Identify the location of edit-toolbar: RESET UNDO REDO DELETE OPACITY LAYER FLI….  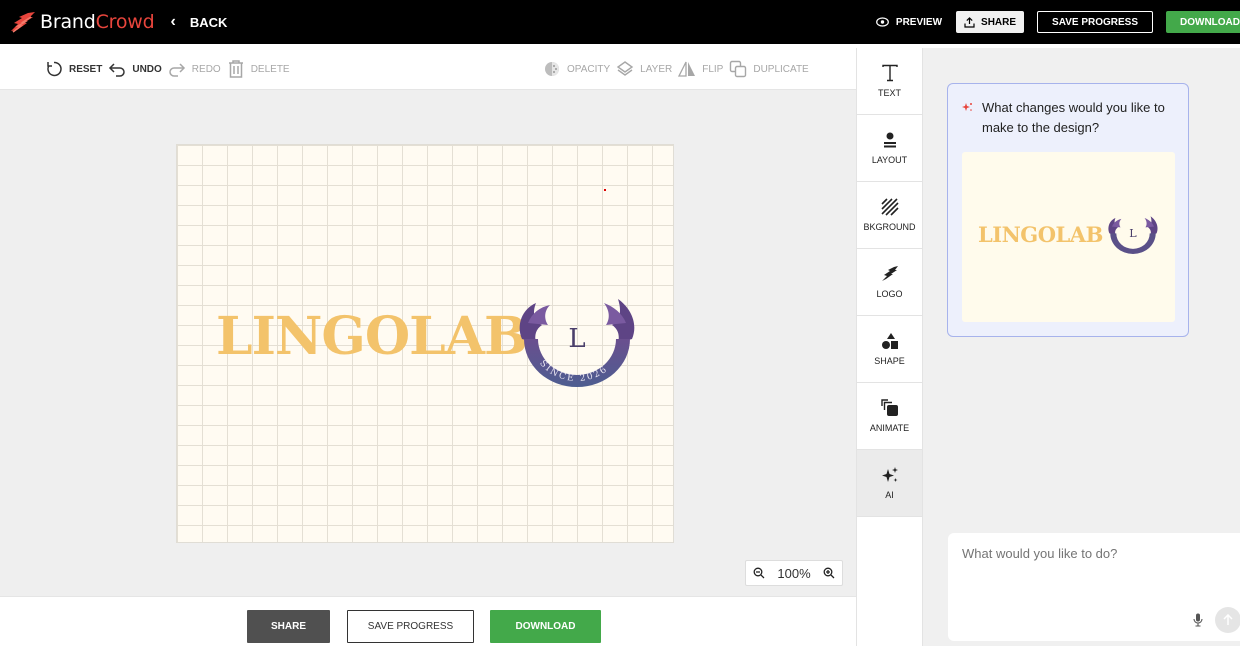
(428, 69).